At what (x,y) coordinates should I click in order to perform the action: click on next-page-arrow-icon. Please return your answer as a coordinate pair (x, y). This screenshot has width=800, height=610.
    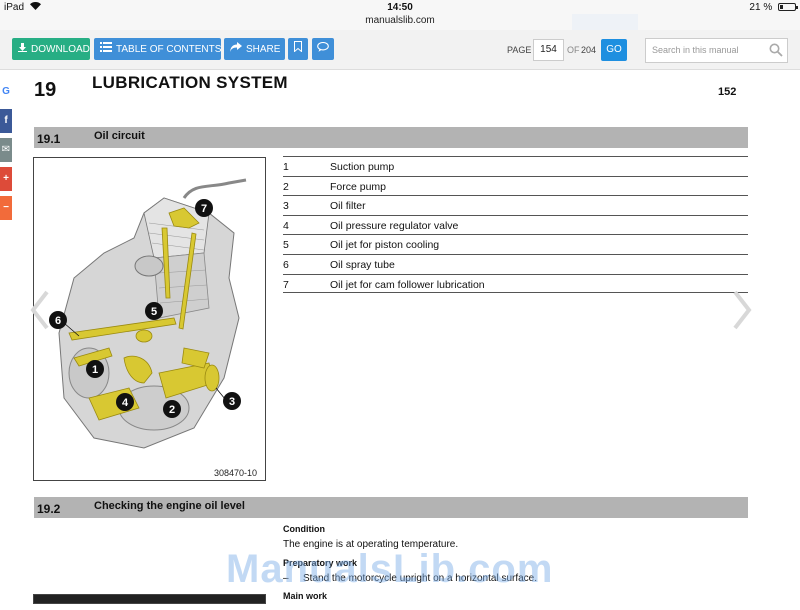
    Looking at the image, I should click on (742, 310).